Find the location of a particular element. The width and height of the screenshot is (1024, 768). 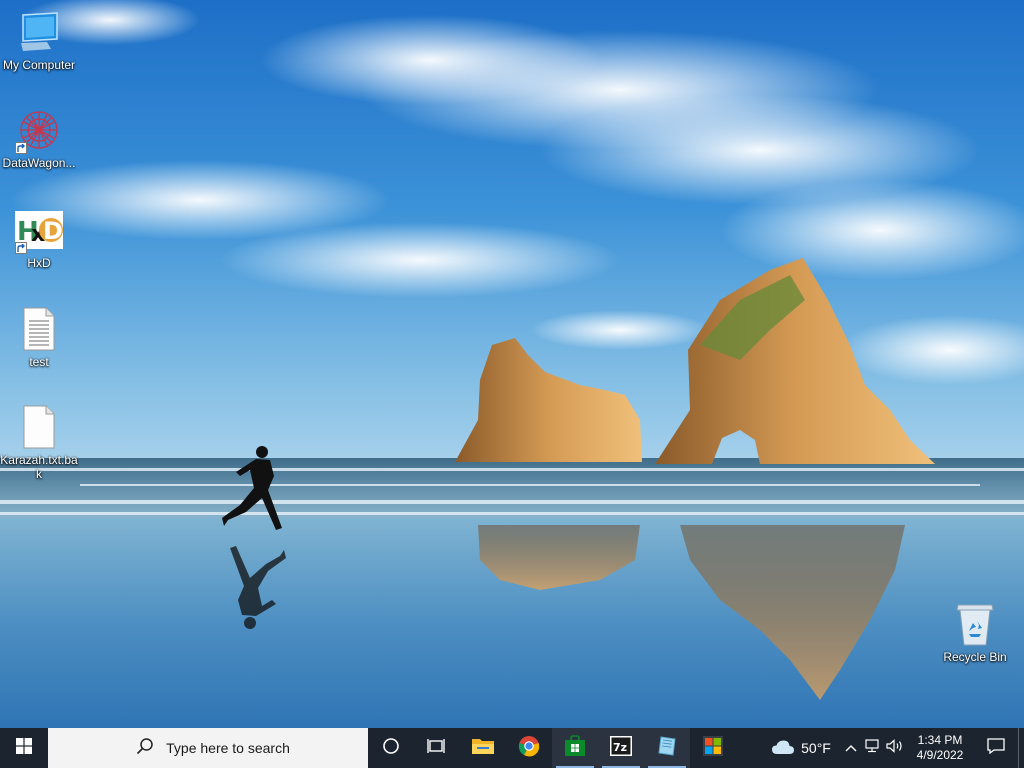

store-icon is located at coordinates (575, 748).